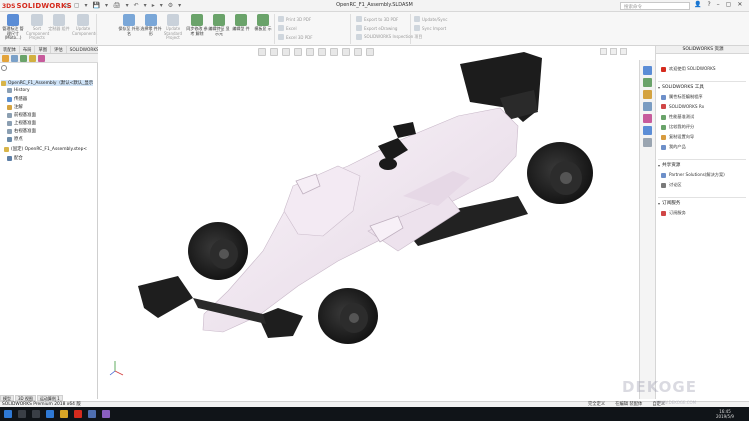 This screenshot has width=749, height=421. What do you see at coordinates (376, 28) in the screenshot?
I see `ribbon-small-item: Export eDrawing` at bounding box center [376, 28].